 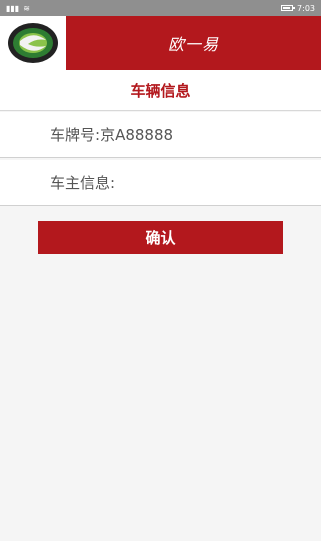 I want to click on owner-label: 车主信息:, so click(x=83, y=183).